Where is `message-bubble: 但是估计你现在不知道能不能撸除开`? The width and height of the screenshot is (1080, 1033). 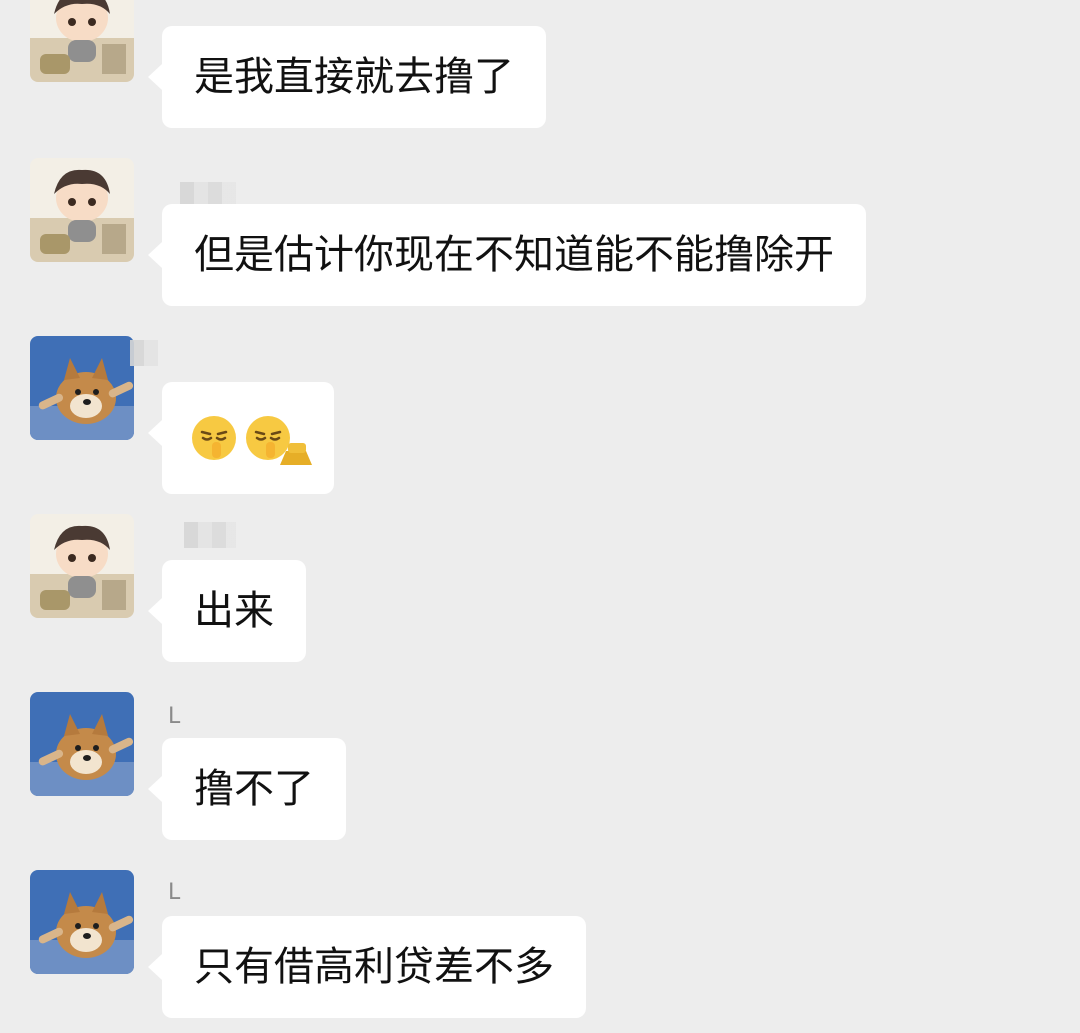 message-bubble: 但是估计你现在不知道能不能撸除开 is located at coordinates (507, 255).